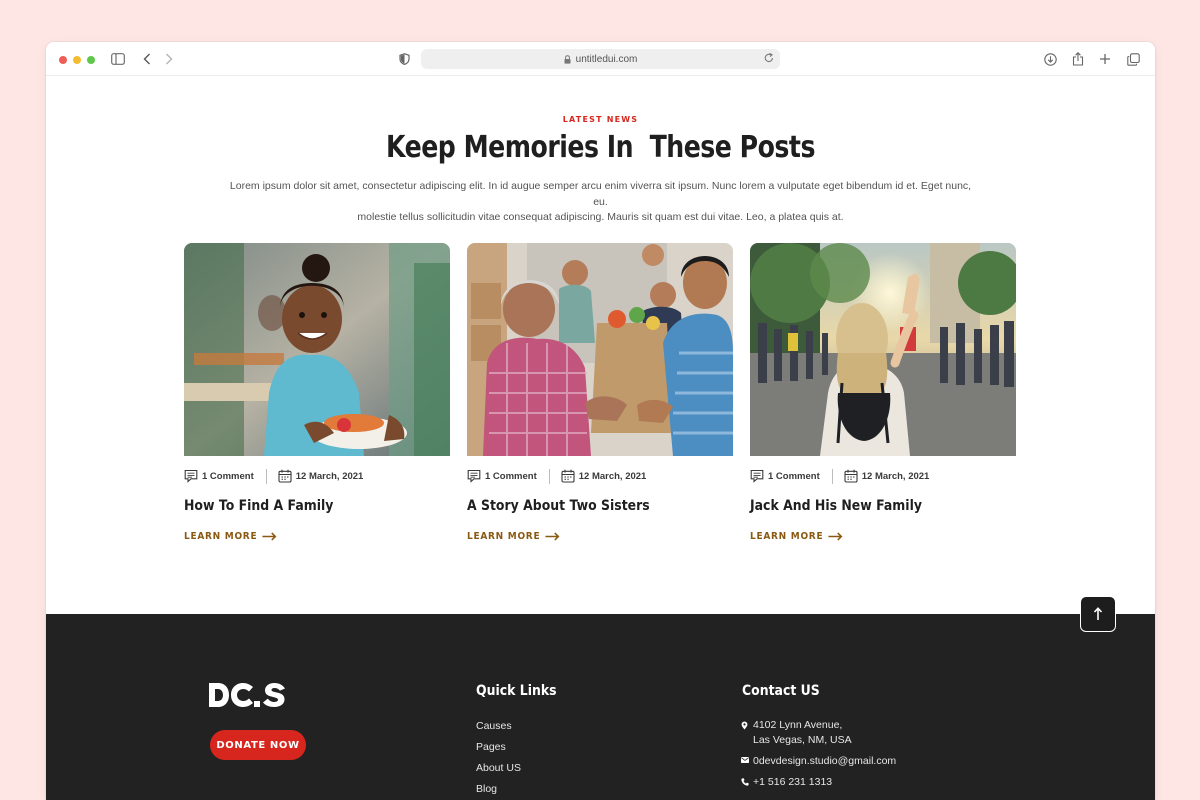  I want to click on lock-icon, so click(567, 59).